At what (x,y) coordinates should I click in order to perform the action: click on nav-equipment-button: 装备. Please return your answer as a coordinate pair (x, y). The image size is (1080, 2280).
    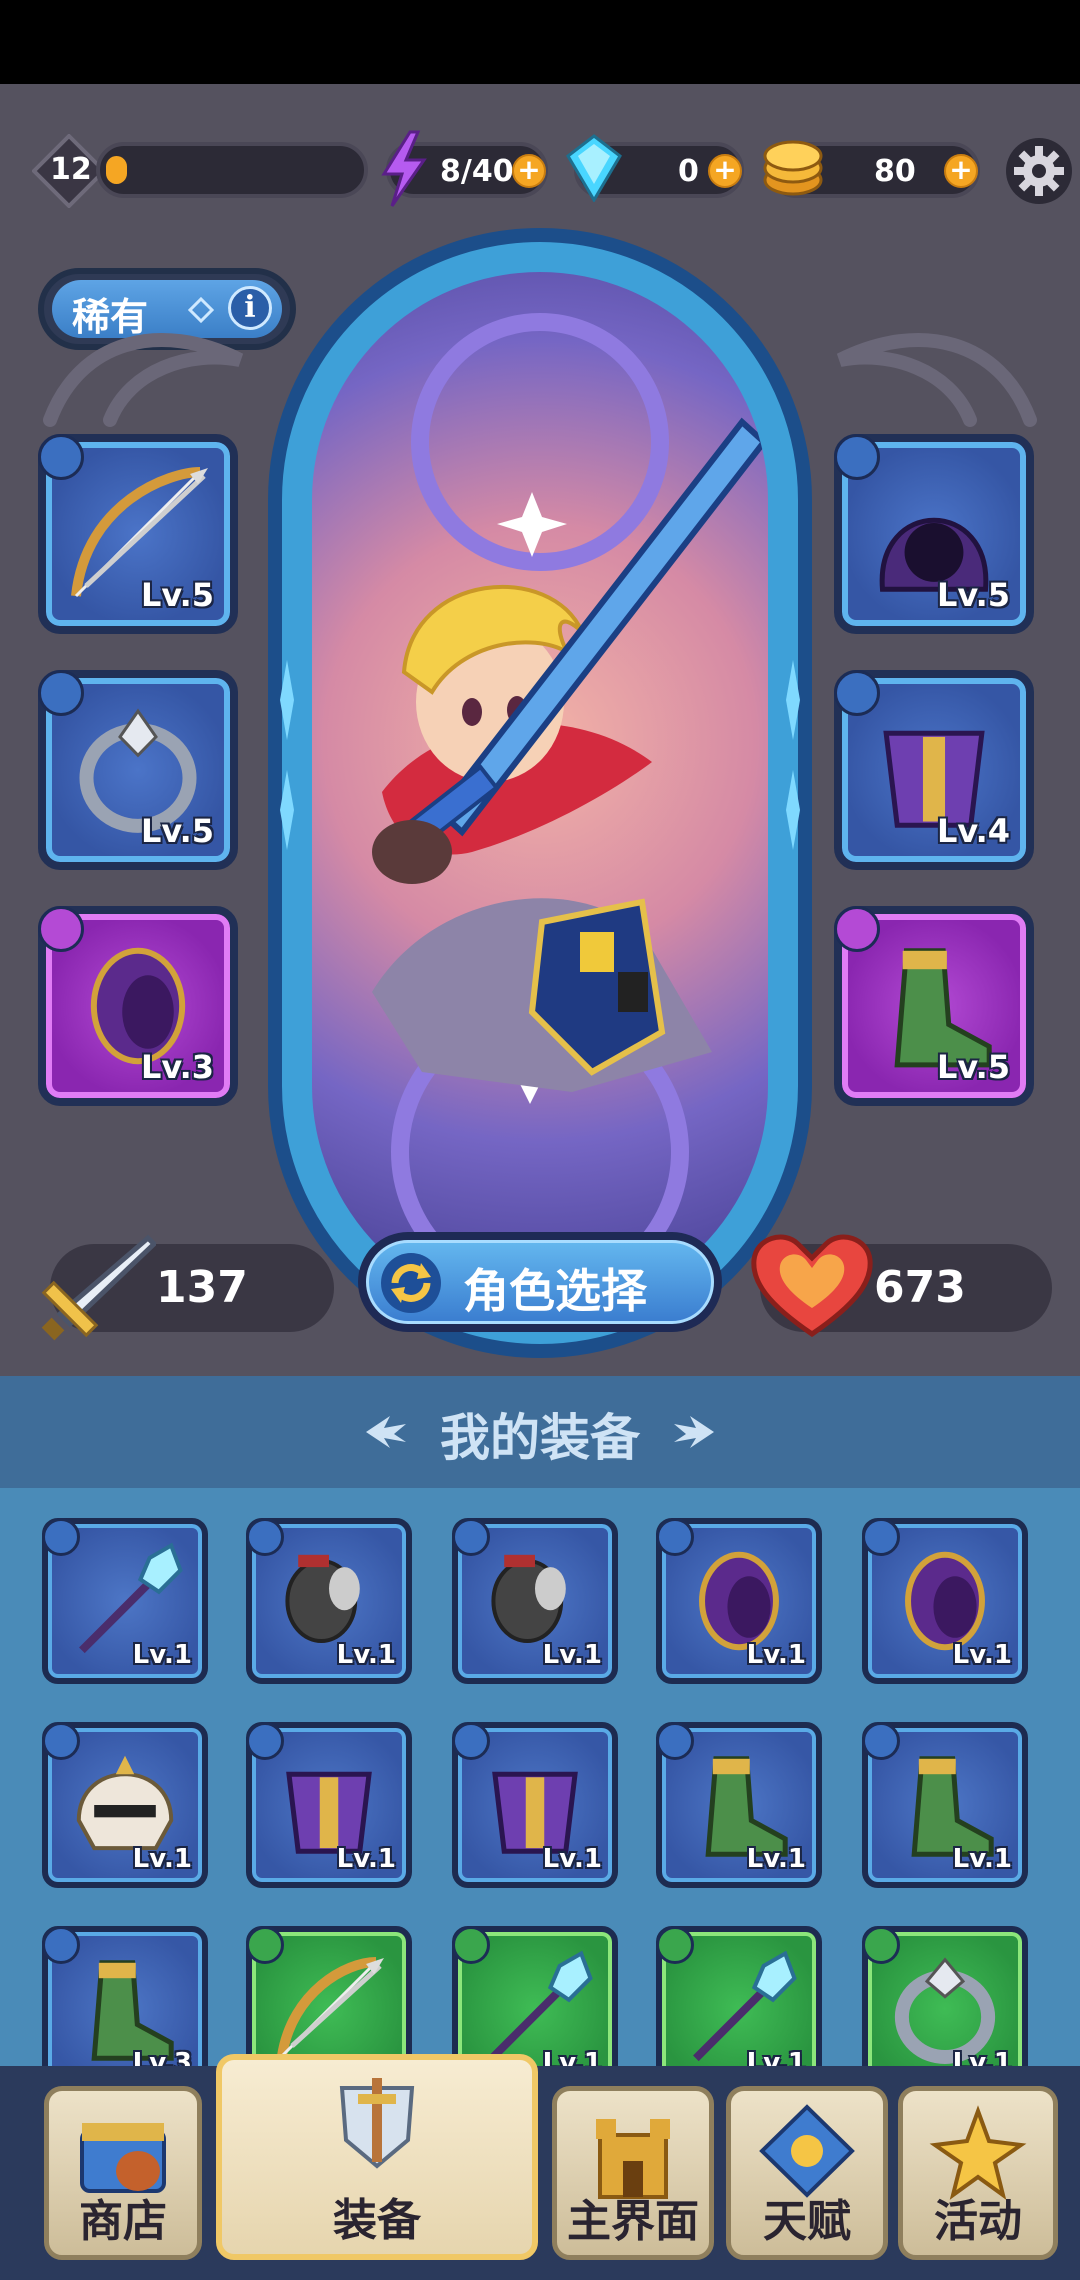
    Looking at the image, I should click on (377, 2157).